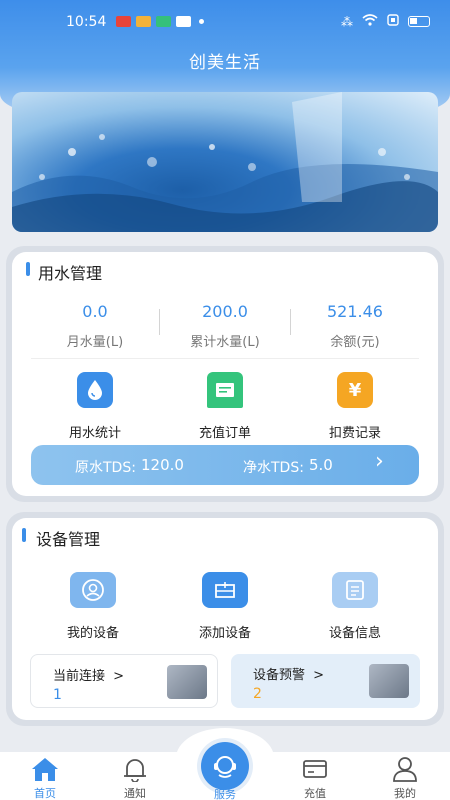  I want to click on tile-label: 用水统计, so click(94, 433).